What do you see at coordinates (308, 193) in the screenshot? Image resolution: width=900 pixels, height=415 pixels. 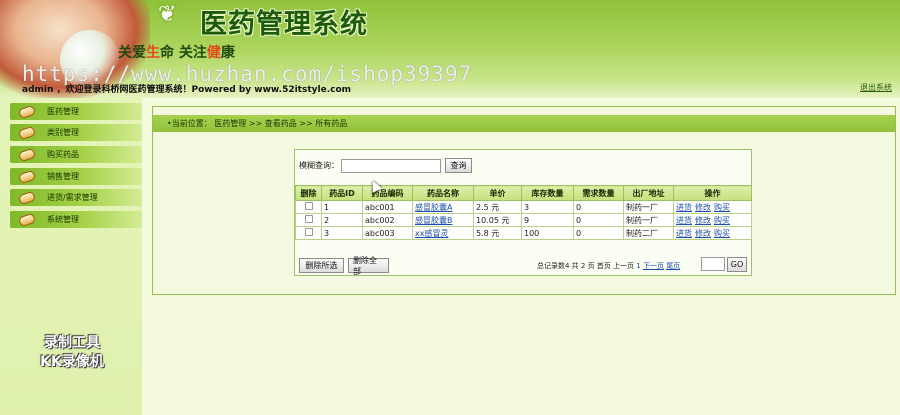 I see `col-header-delete: 删除` at bounding box center [308, 193].